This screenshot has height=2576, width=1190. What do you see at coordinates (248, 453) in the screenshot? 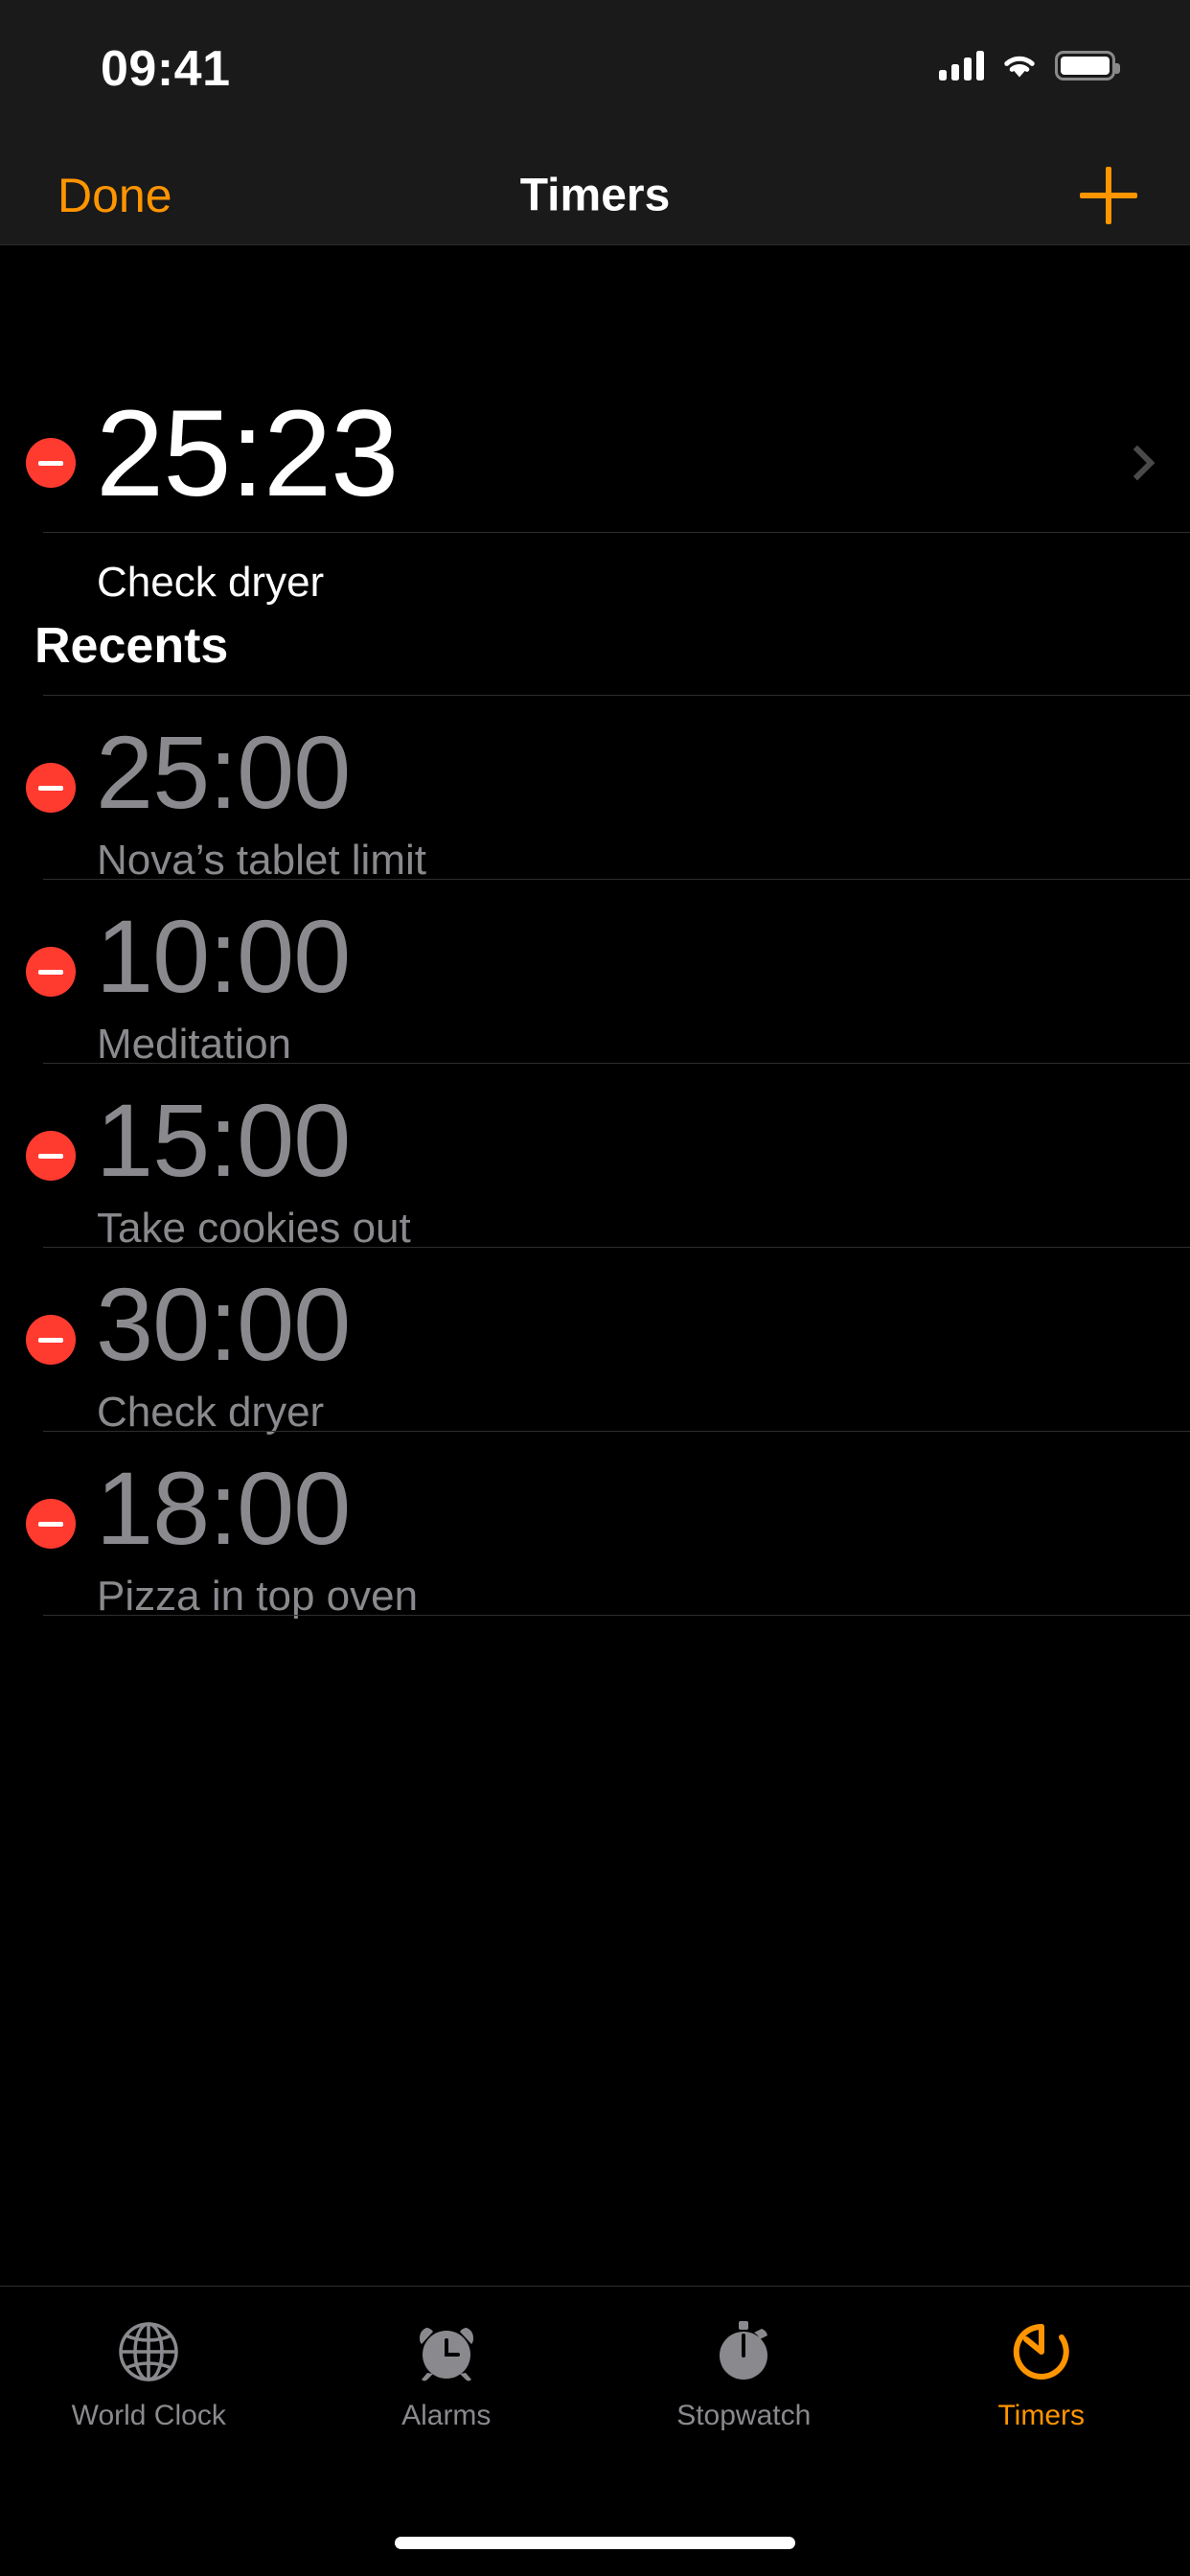
I see `active-timer-time: 25:23` at bounding box center [248, 453].